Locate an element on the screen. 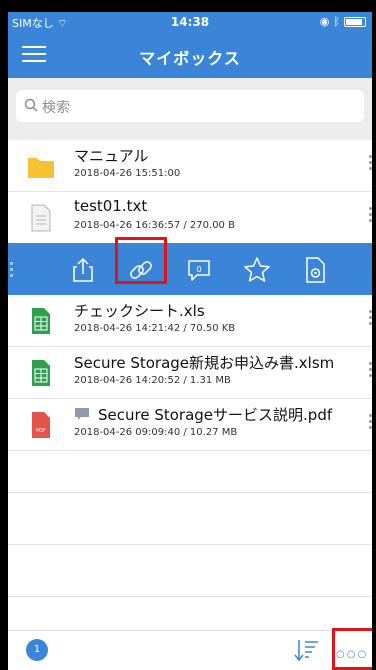 The height and width of the screenshot is (670, 376). file-meta: 2018-04-26 09:09:40 / 10.27 MB is located at coordinates (156, 432).